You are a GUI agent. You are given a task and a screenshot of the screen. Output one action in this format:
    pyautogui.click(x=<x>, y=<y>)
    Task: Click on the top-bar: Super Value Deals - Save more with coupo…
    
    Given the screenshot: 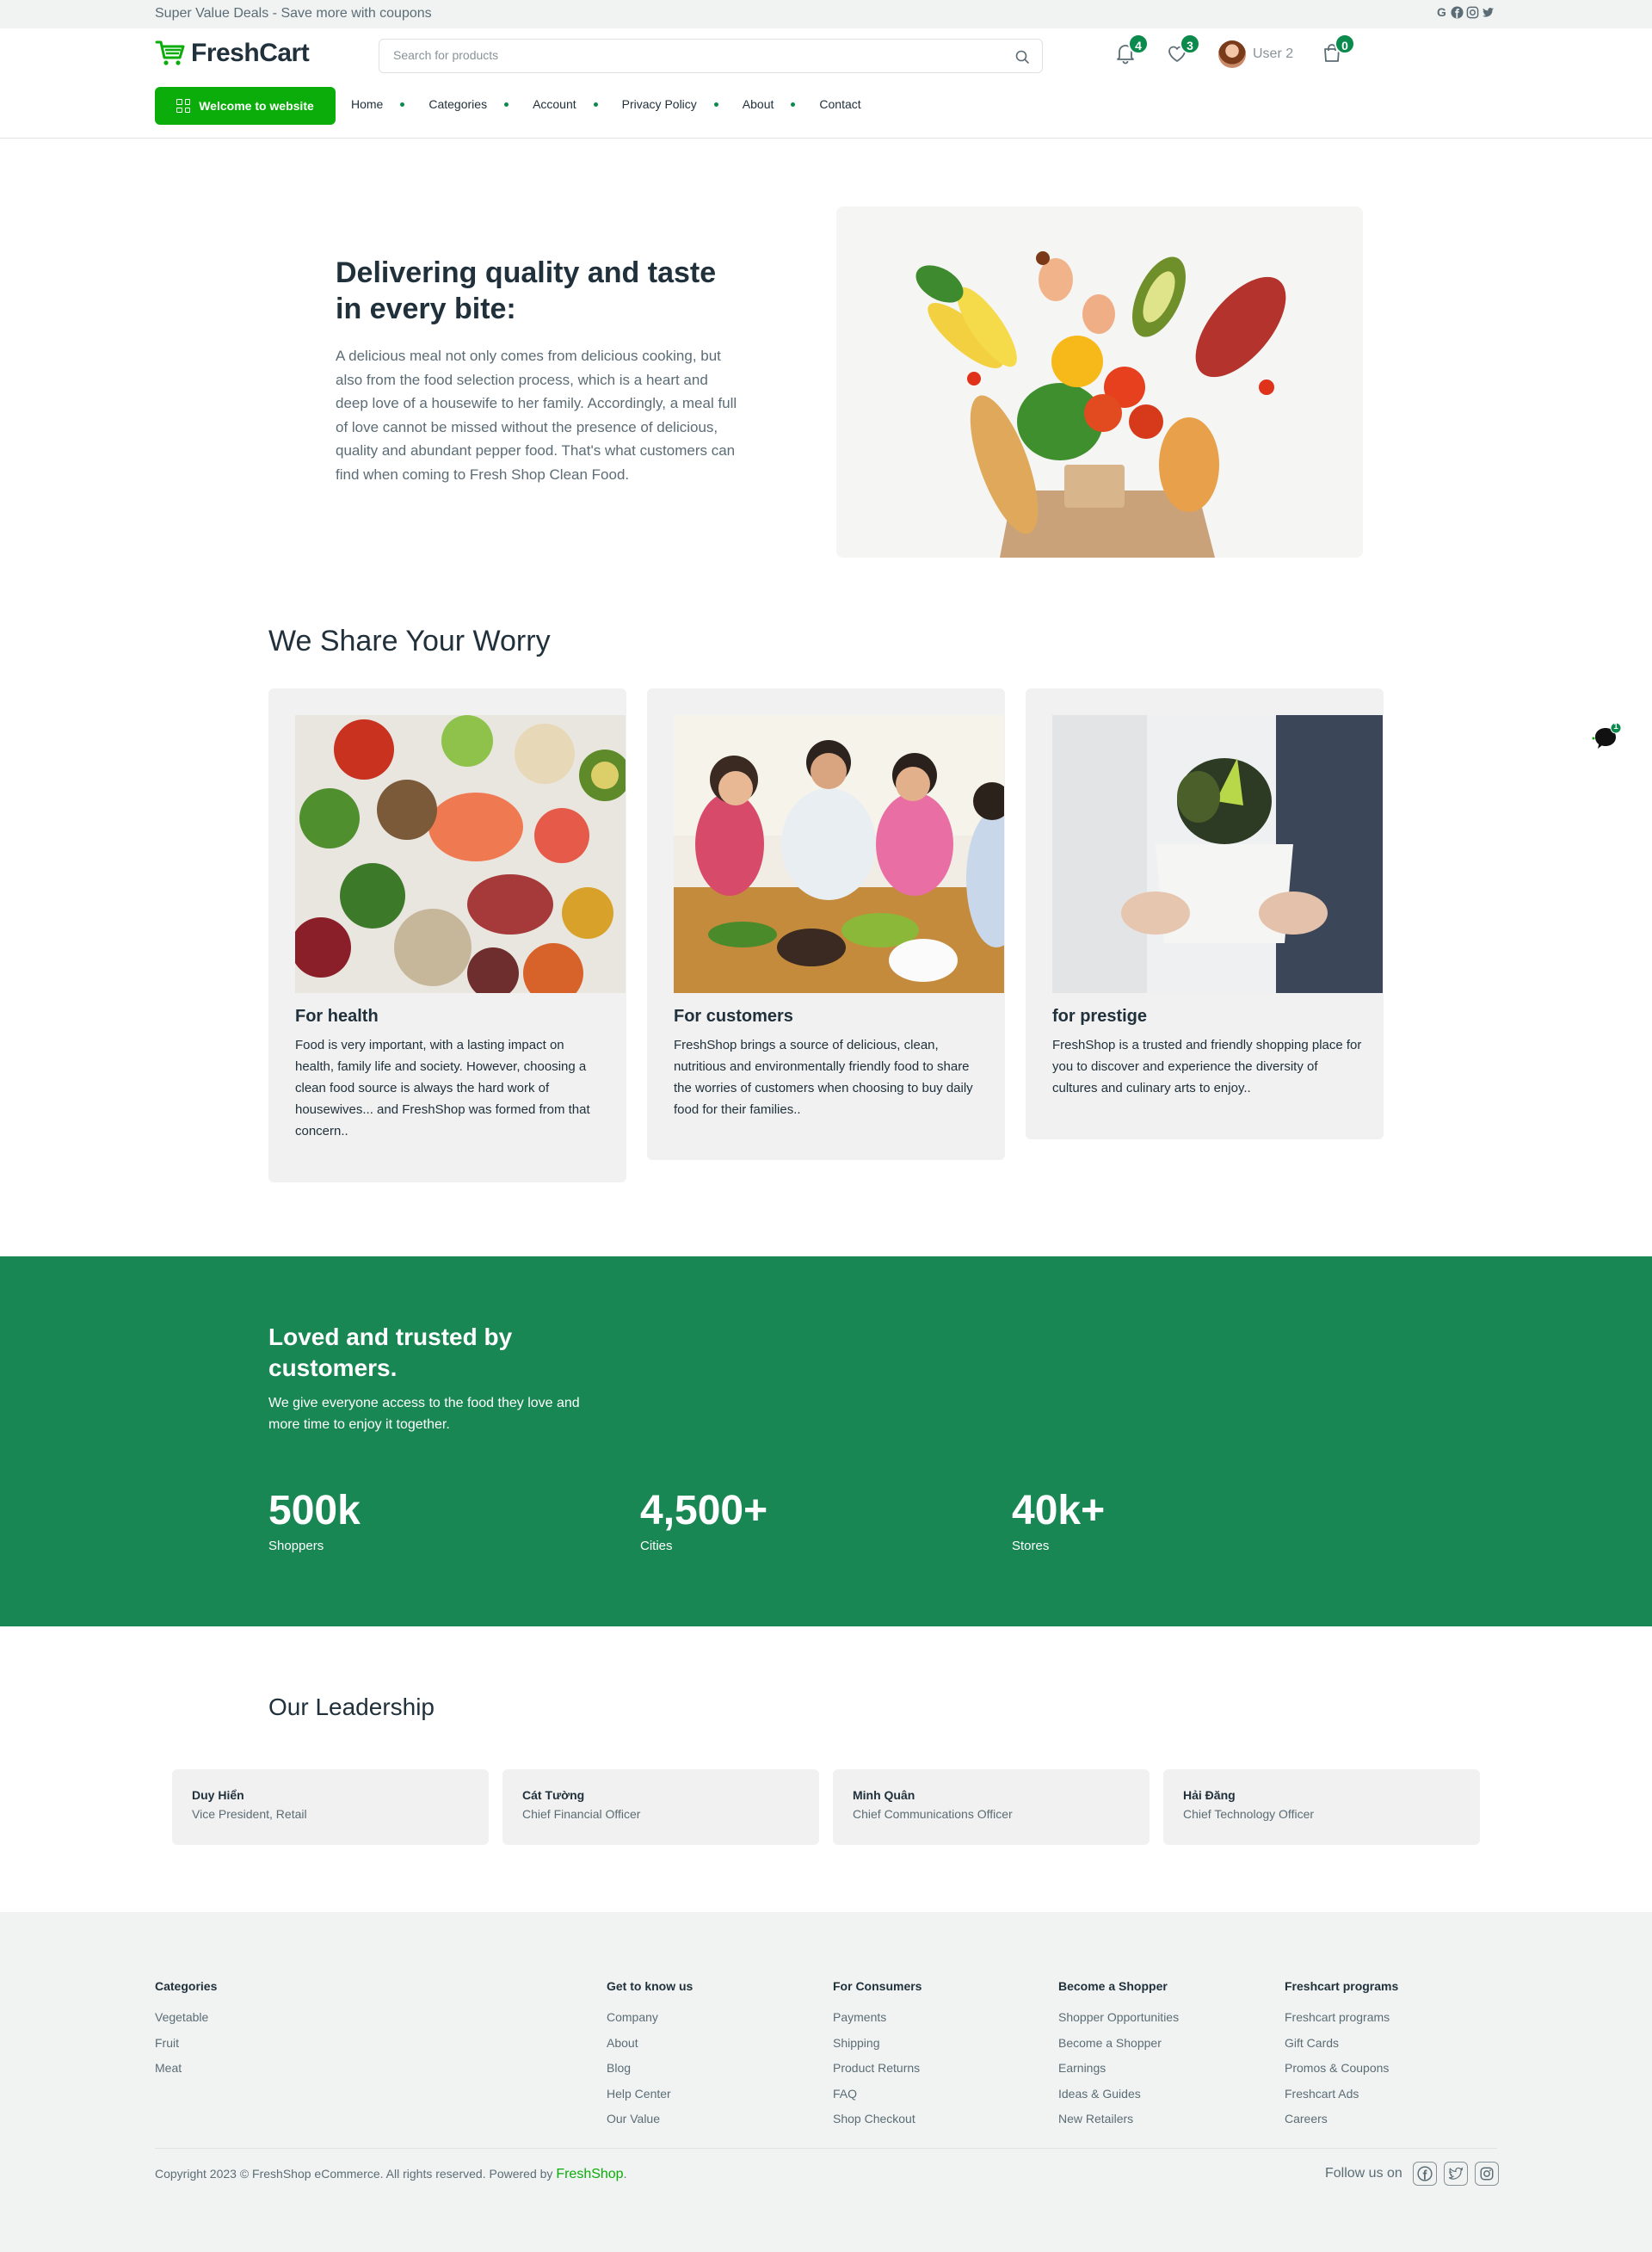 What is the action you would take?
    pyautogui.click(x=826, y=14)
    